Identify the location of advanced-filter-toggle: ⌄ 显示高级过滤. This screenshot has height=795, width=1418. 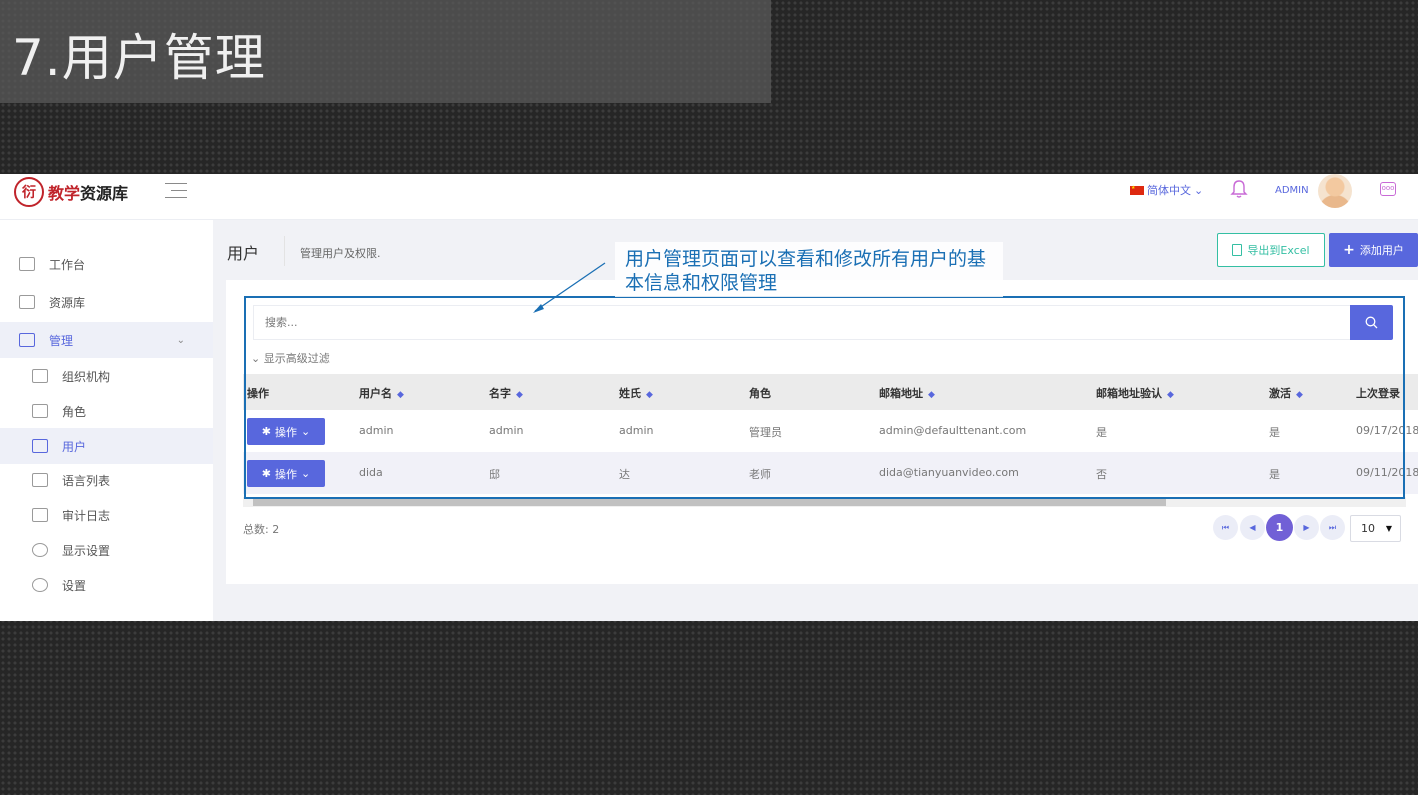
(290, 358).